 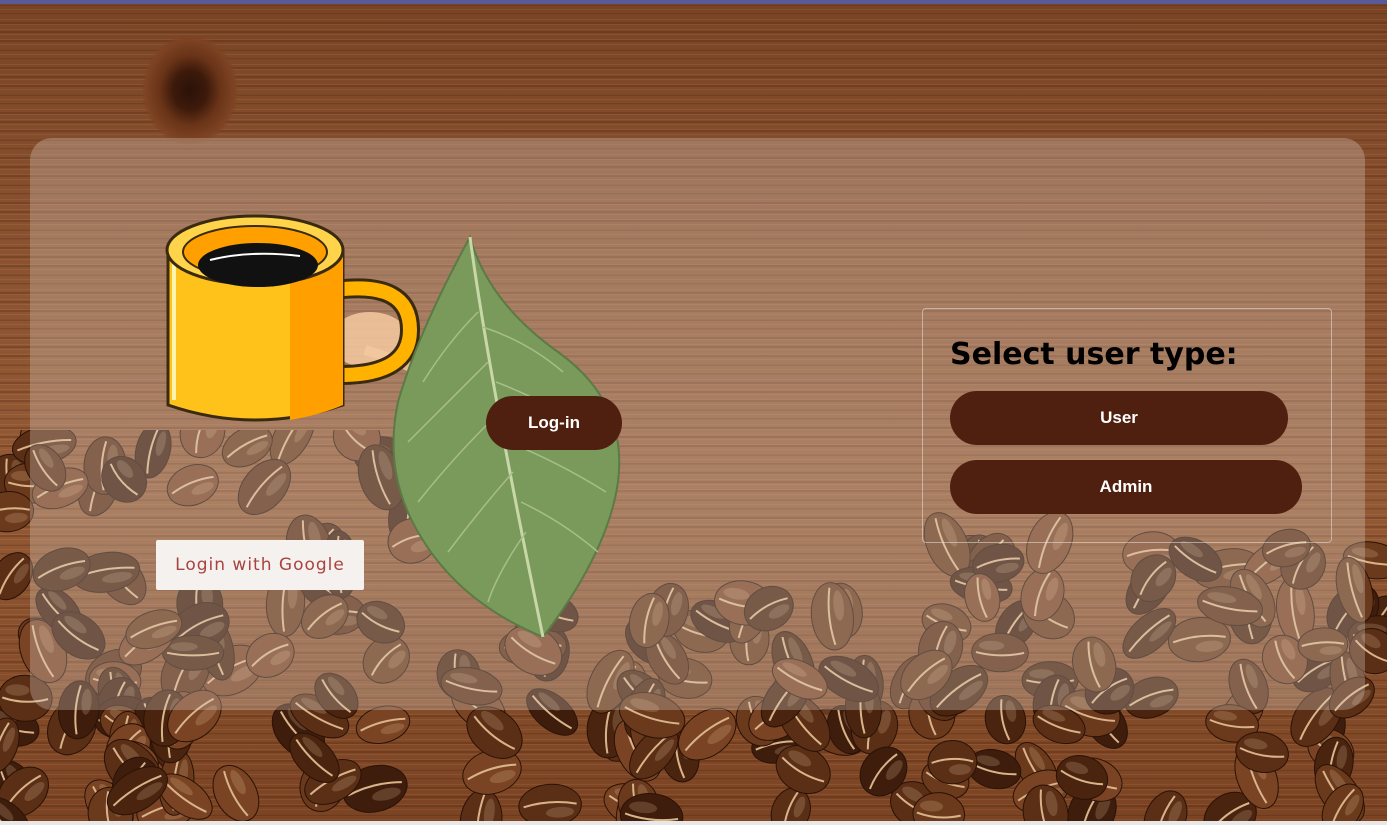 What do you see at coordinates (1126, 487) in the screenshot?
I see `user-type-admin-button: Admin` at bounding box center [1126, 487].